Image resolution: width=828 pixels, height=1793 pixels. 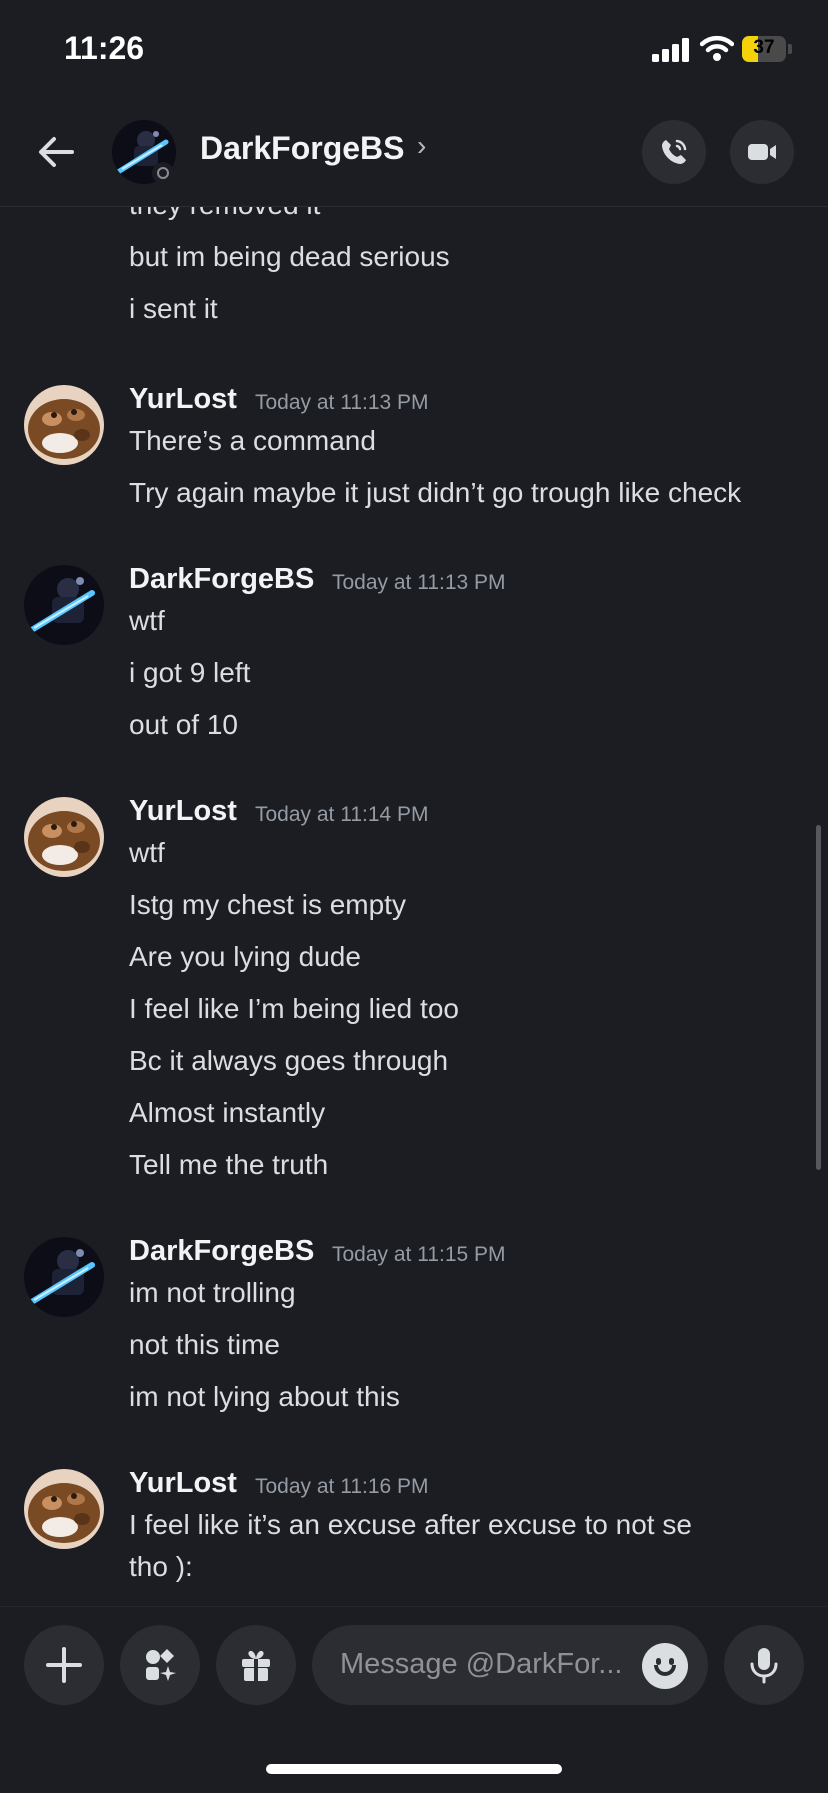 I want to click on message-text: out of 10, so click(x=183, y=724).